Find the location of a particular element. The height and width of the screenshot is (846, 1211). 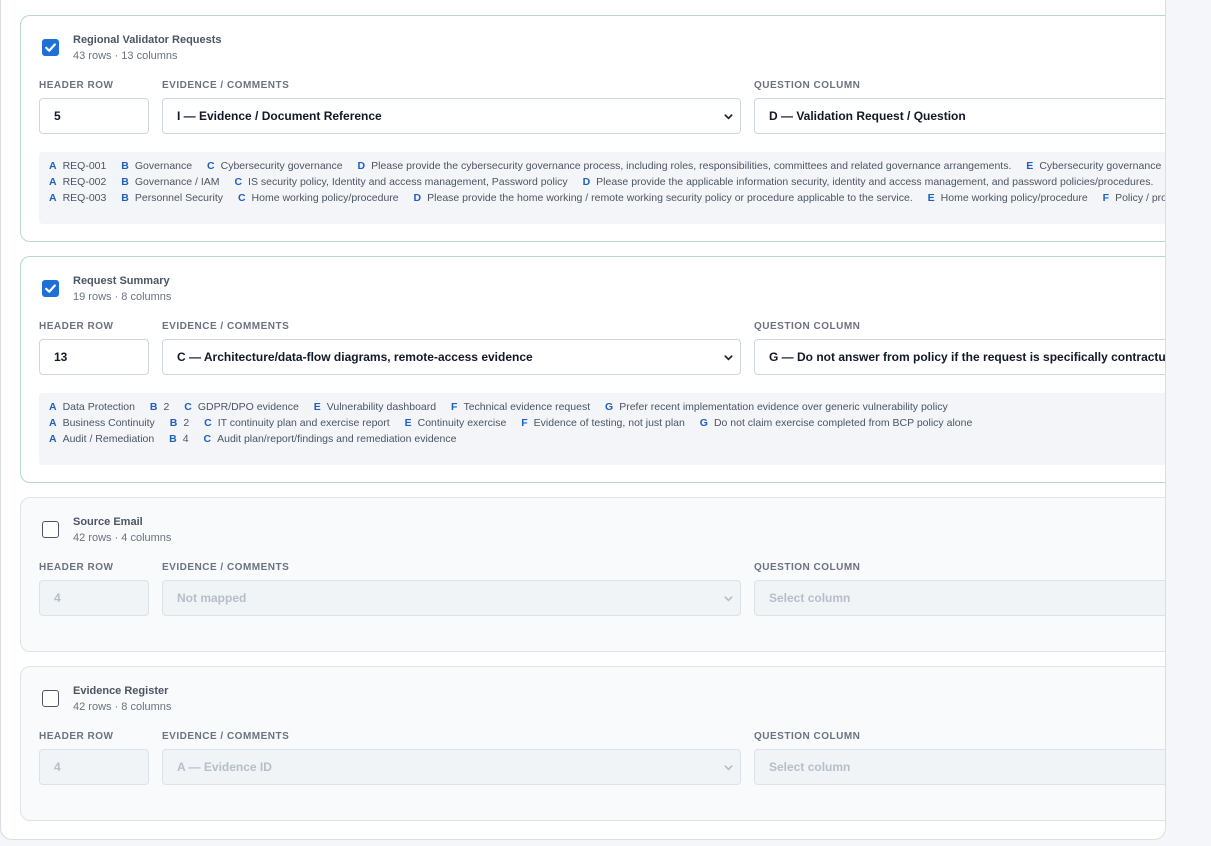

column-letter: G is located at coordinates (609, 407).